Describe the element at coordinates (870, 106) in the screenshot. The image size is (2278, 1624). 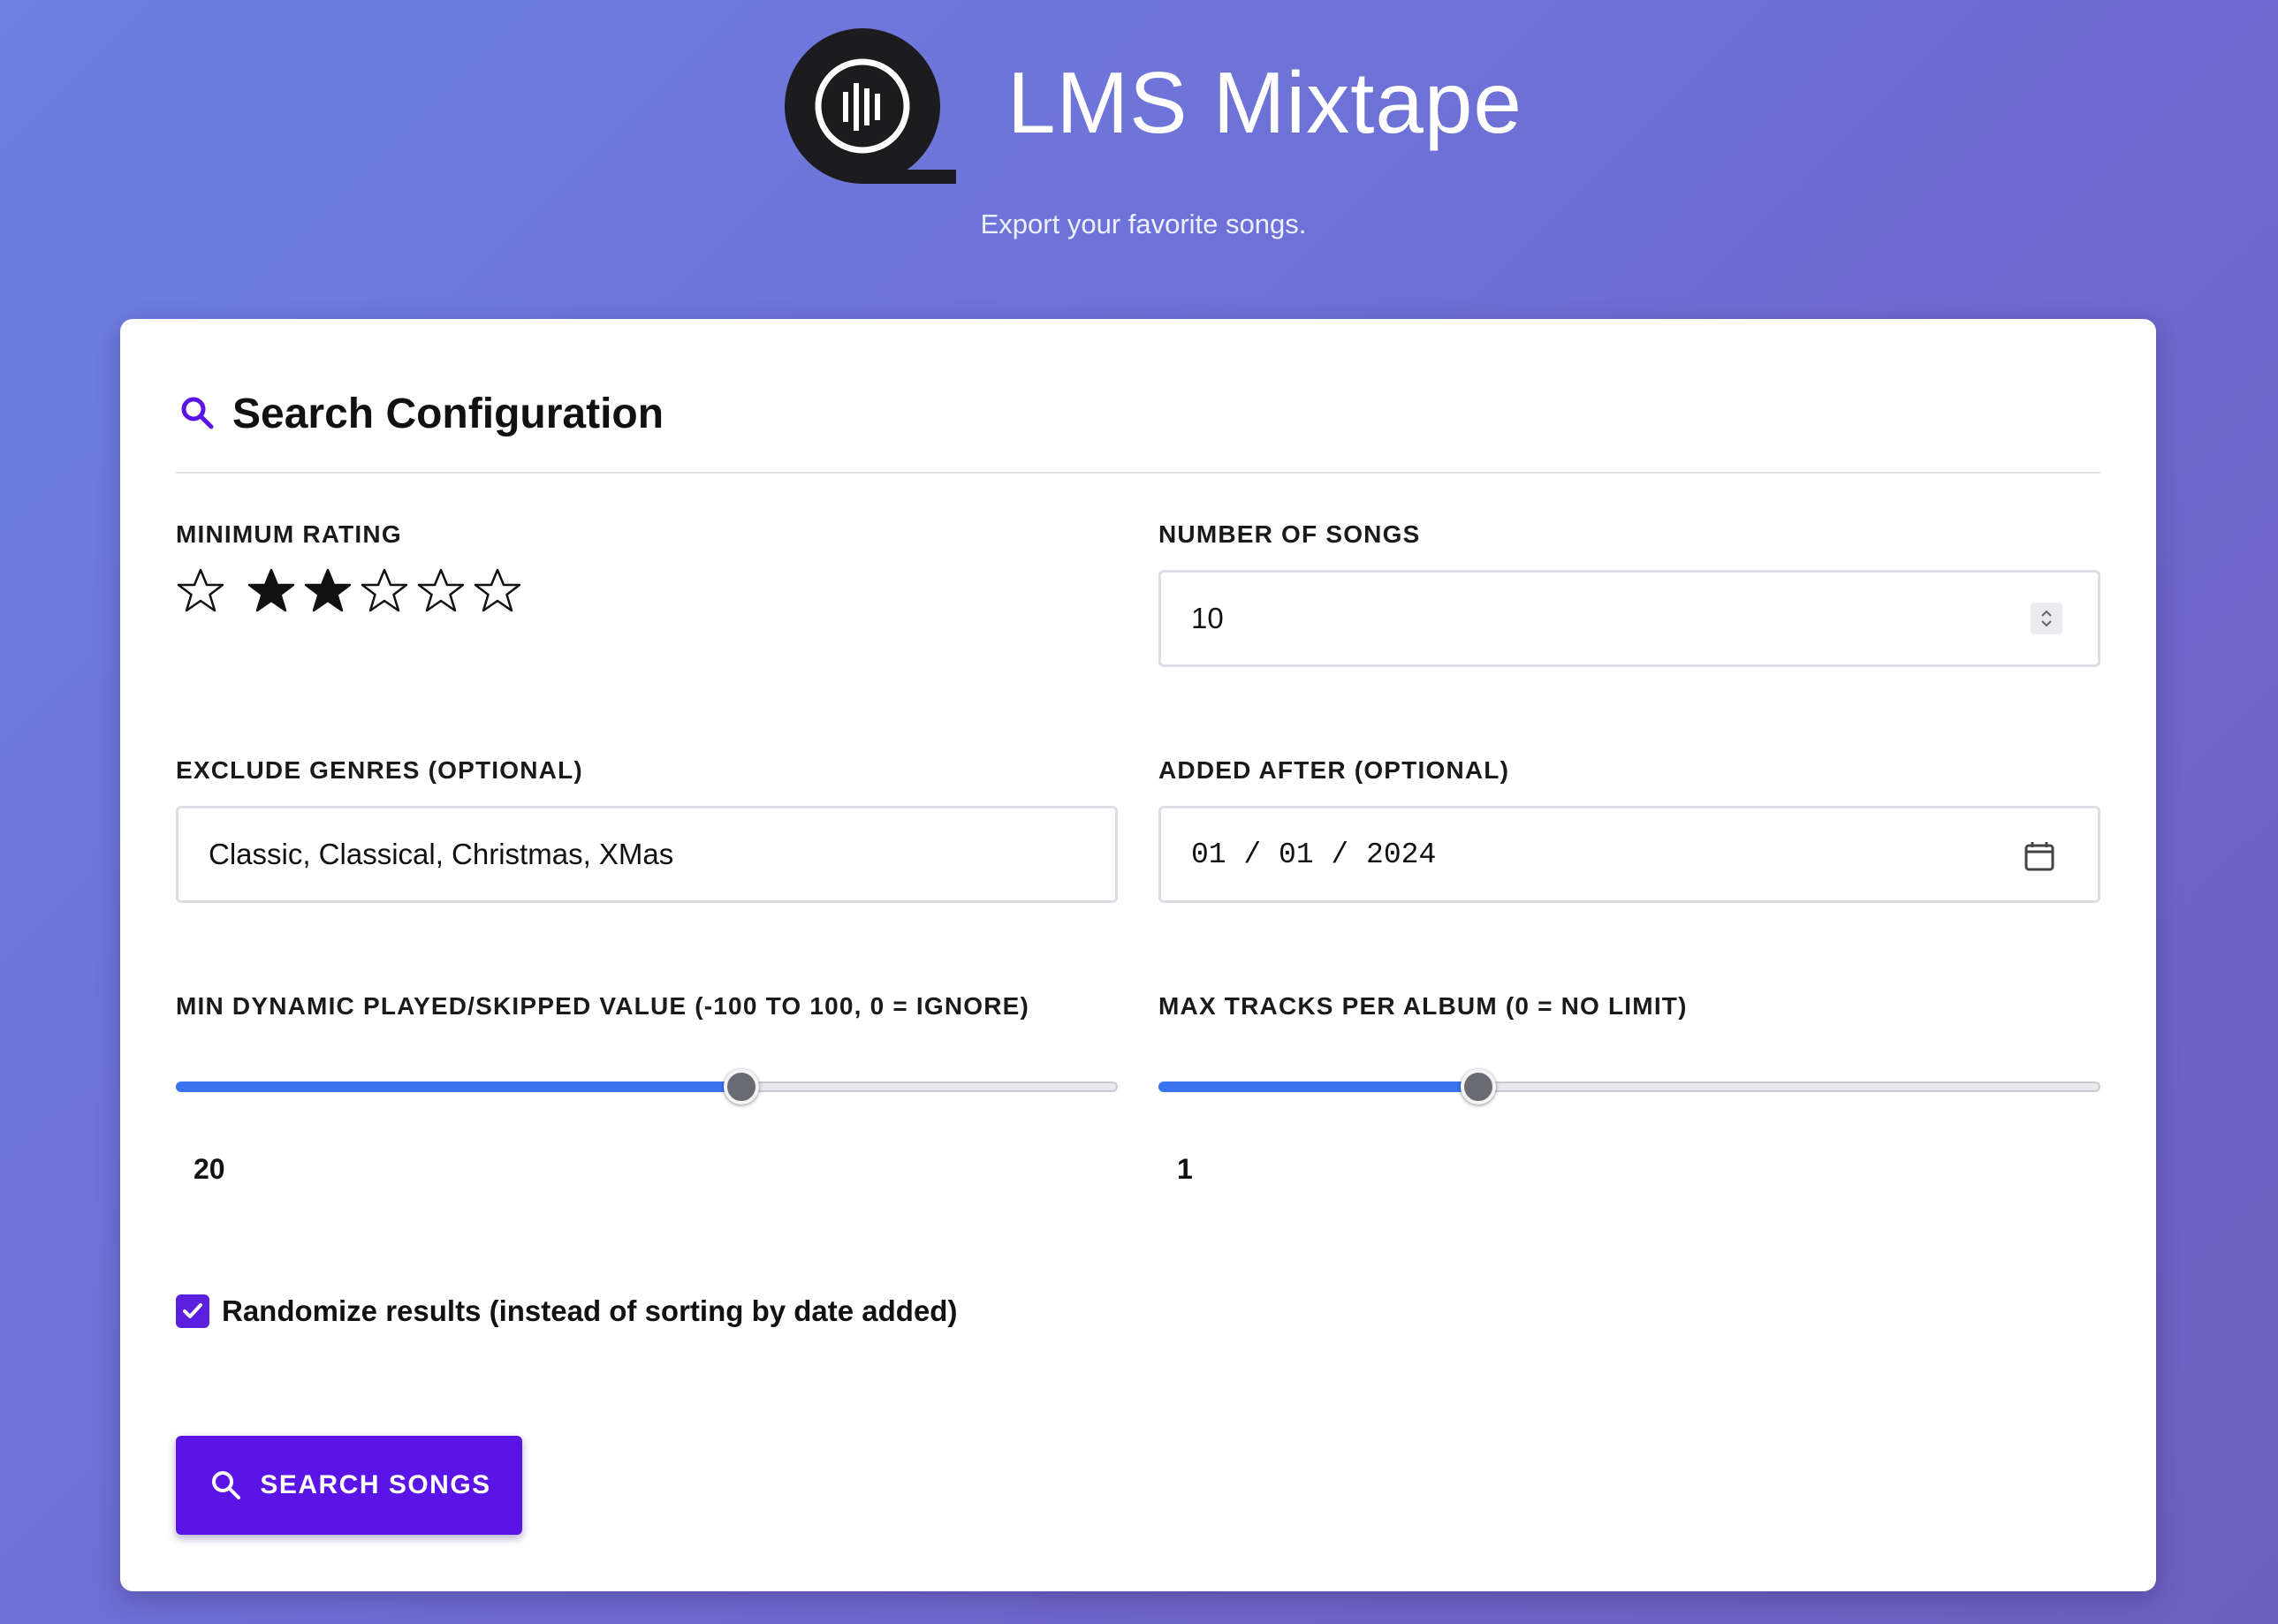
I see `app-logo` at that location.